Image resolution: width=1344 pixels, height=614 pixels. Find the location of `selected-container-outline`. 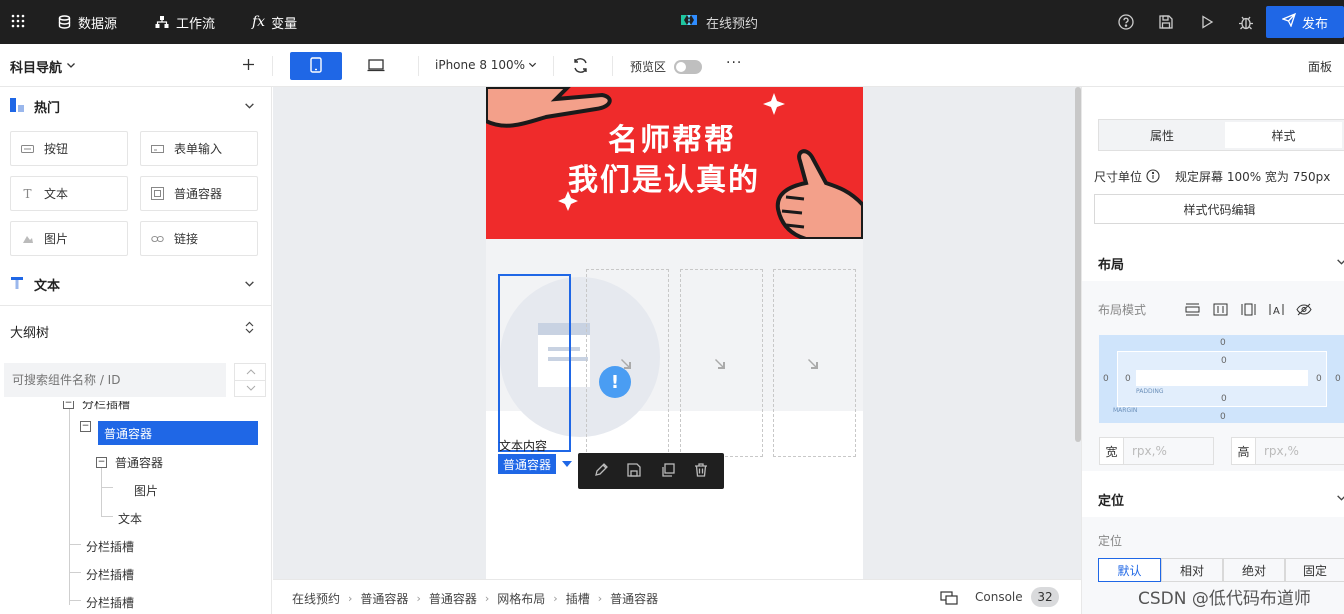

selected-container-outline is located at coordinates (534, 363).